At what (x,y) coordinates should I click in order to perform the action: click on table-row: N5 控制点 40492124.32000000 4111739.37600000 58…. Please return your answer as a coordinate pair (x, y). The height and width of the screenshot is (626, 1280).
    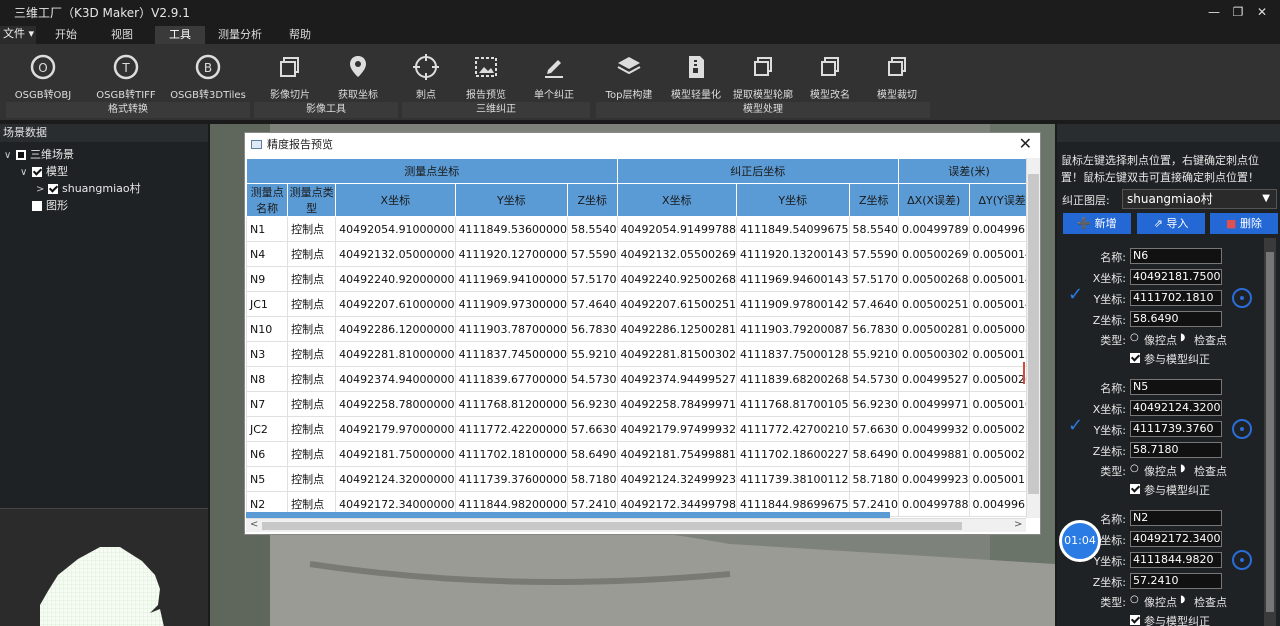
    Looking at the image, I should click on (642, 479).